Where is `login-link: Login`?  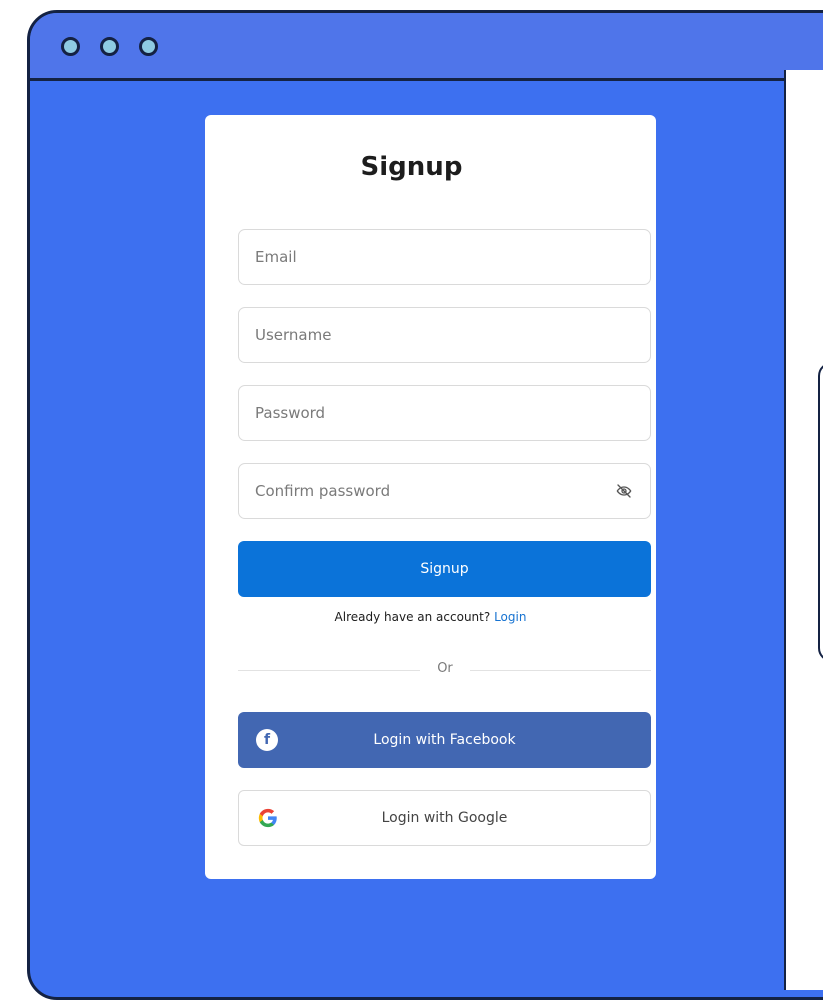 login-link: Login is located at coordinates (510, 617).